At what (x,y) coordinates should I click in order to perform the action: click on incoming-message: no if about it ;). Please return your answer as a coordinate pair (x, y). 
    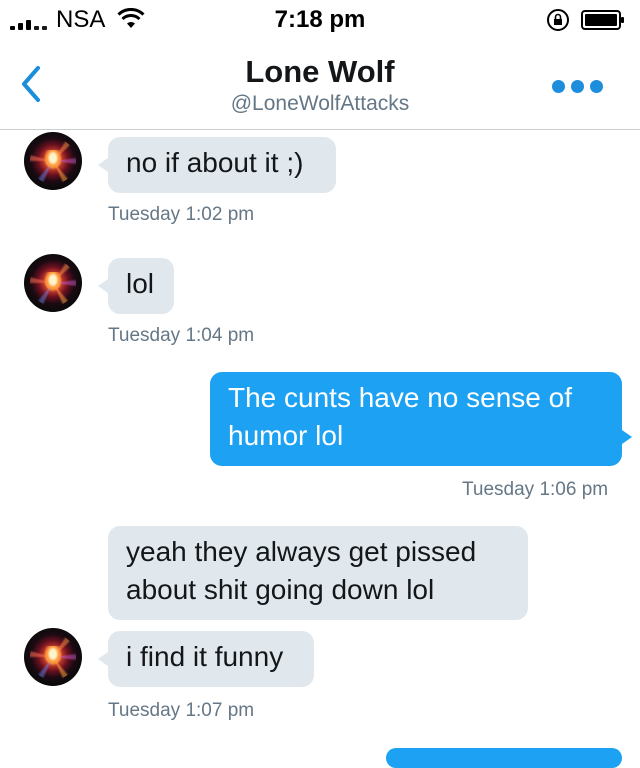
    Looking at the image, I should click on (222, 165).